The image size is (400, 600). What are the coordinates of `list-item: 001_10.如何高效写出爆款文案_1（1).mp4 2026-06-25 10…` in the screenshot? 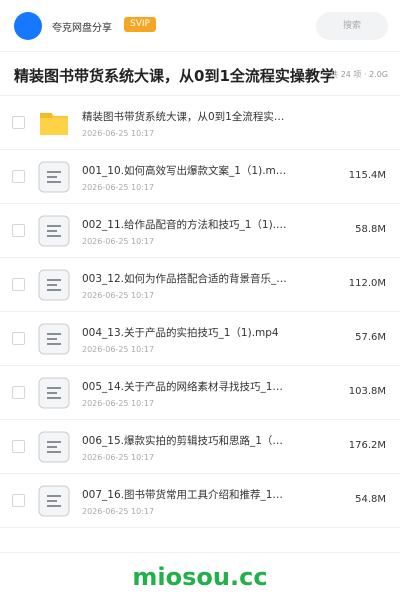 It's located at (200, 177).